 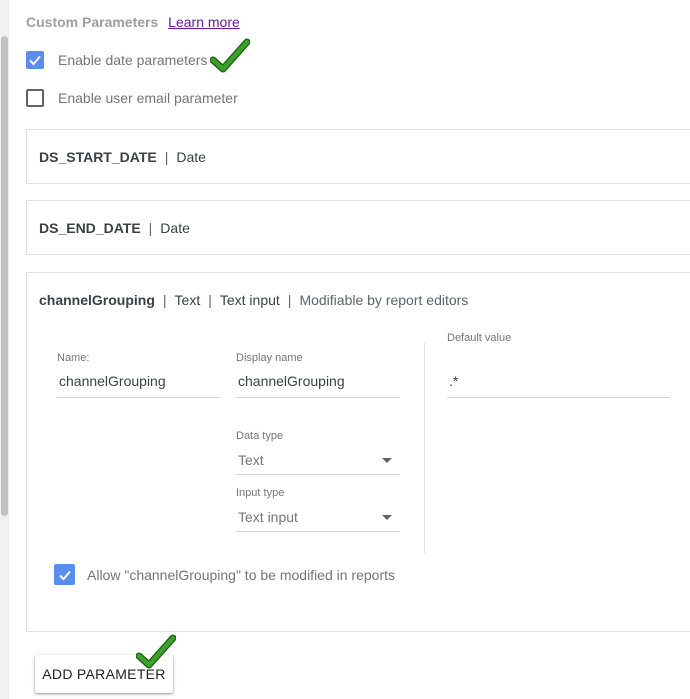 I want to click on scrollbar, so click(x=4, y=349).